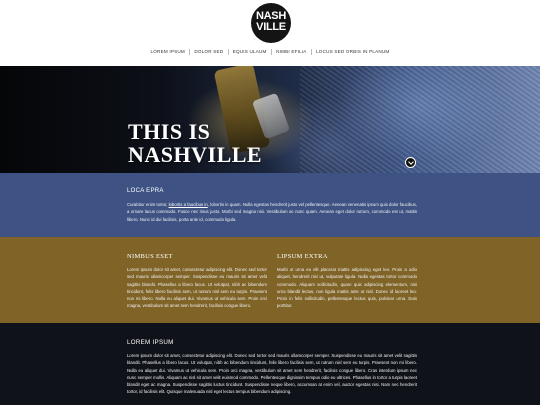 Image resolution: width=540 pixels, height=405 pixels. What do you see at coordinates (150, 342) in the screenshot?
I see `section-heading: LOREM IPSUM` at bounding box center [150, 342].